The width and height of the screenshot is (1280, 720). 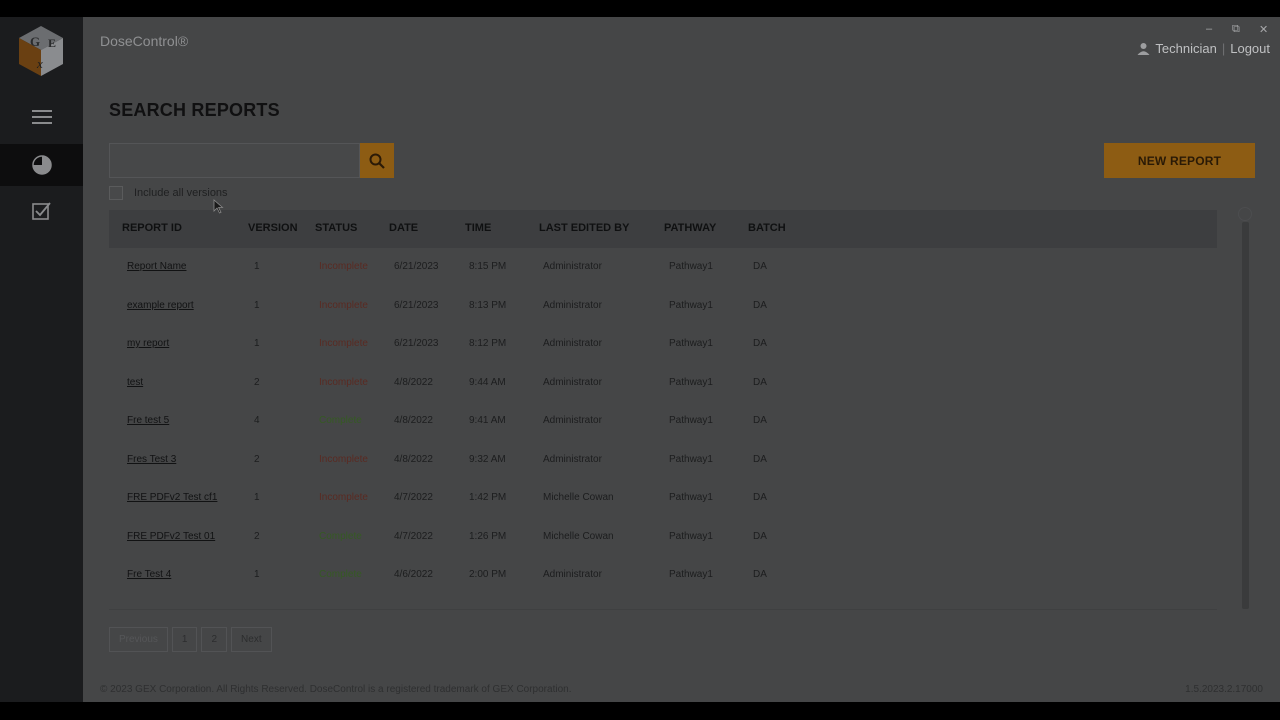 What do you see at coordinates (135, 382) in the screenshot?
I see `report-id-link: test` at bounding box center [135, 382].